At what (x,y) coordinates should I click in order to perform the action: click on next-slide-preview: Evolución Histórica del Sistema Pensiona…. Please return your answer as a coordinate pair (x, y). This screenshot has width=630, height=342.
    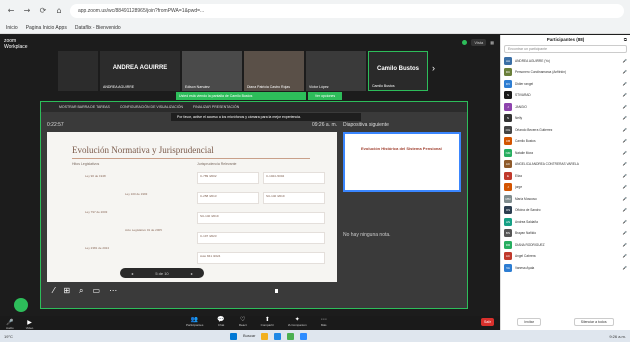
    Looking at the image, I should click on (402, 162).